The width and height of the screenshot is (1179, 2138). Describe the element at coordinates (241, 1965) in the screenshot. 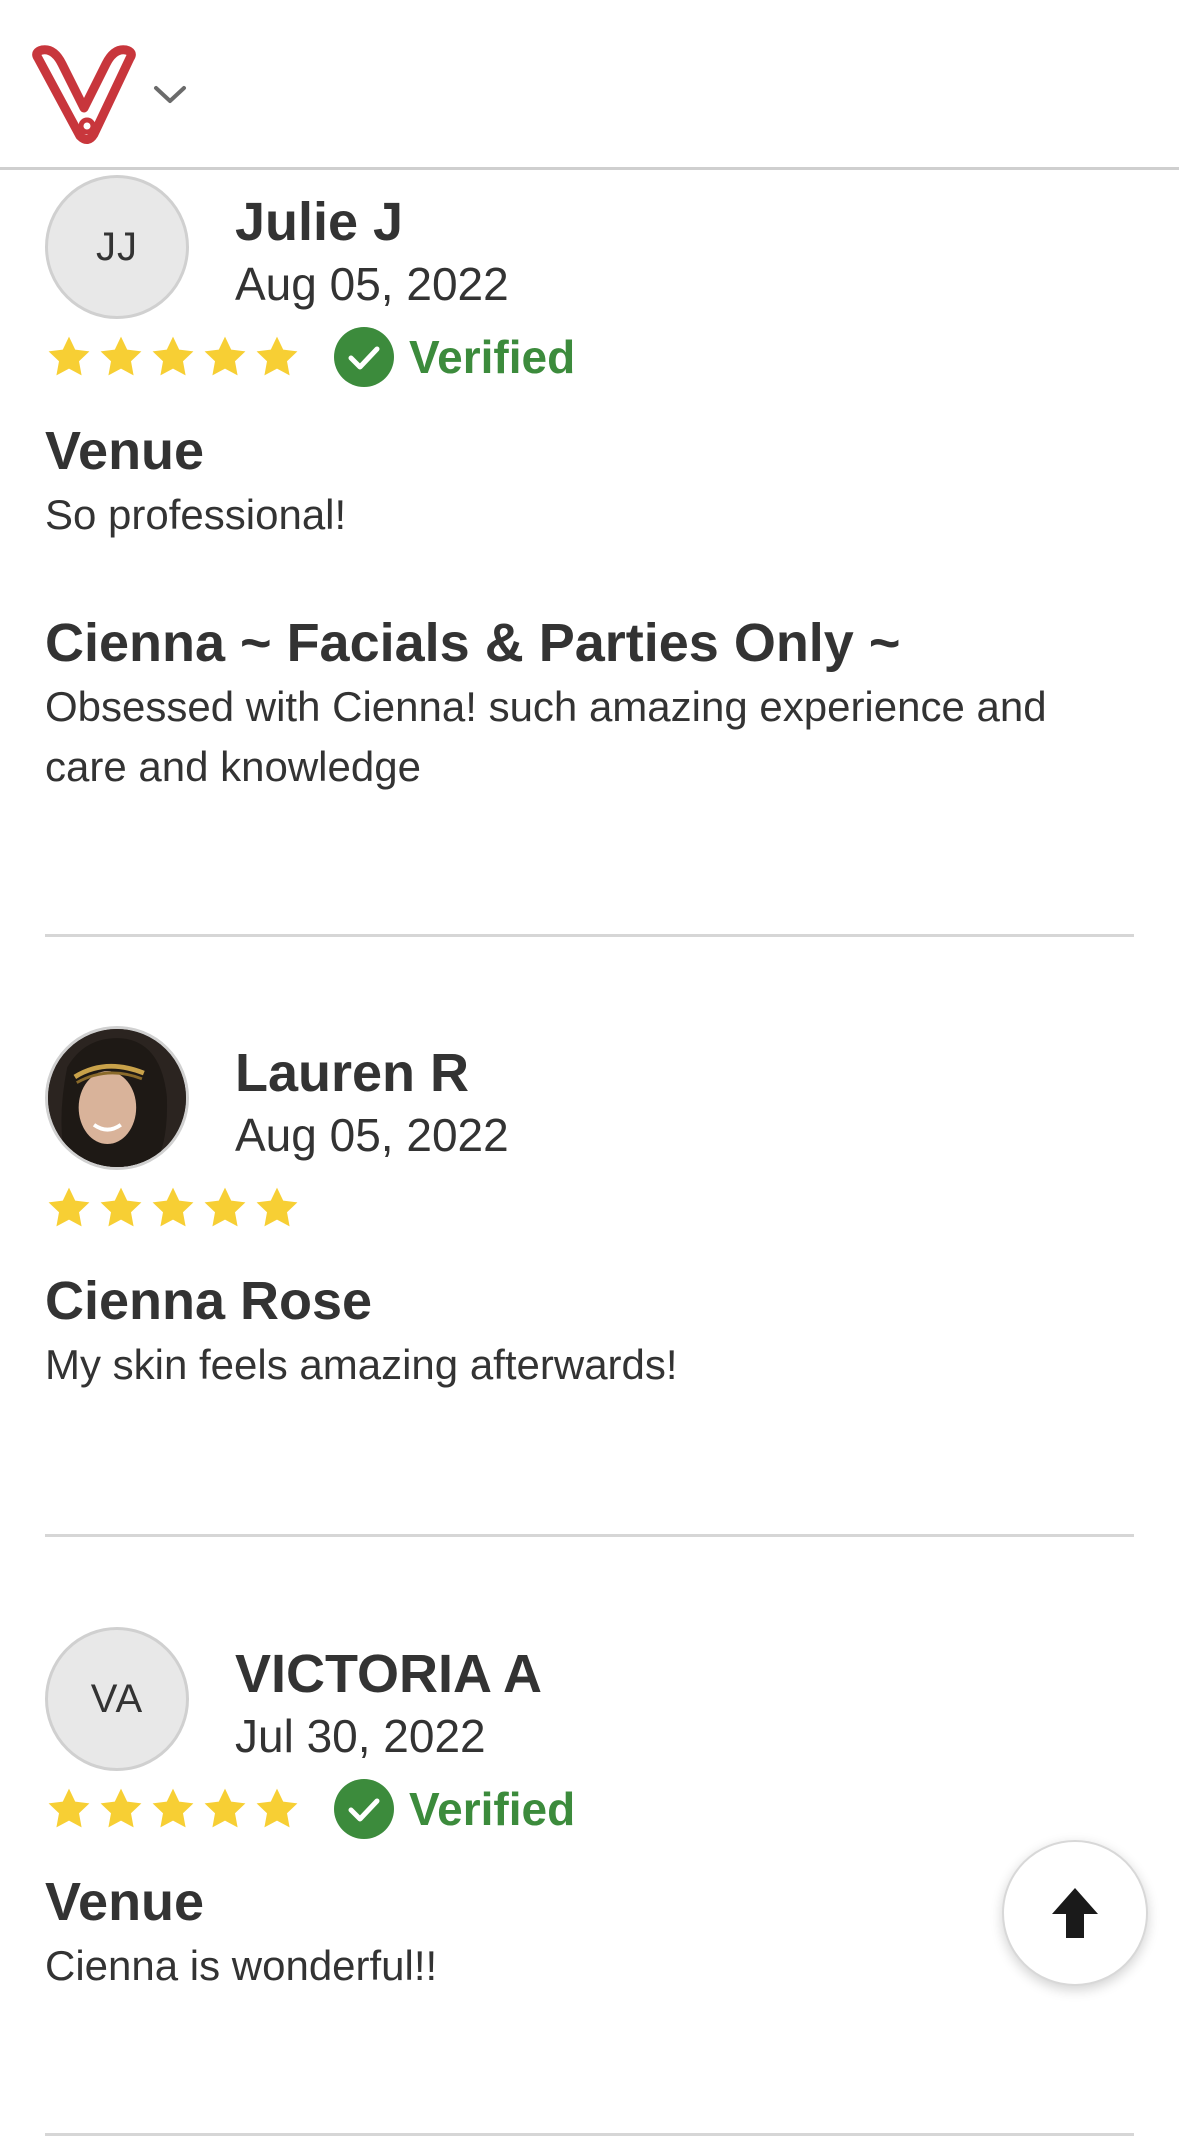

I see `review-section-text: Cienna is wonderful!!` at that location.